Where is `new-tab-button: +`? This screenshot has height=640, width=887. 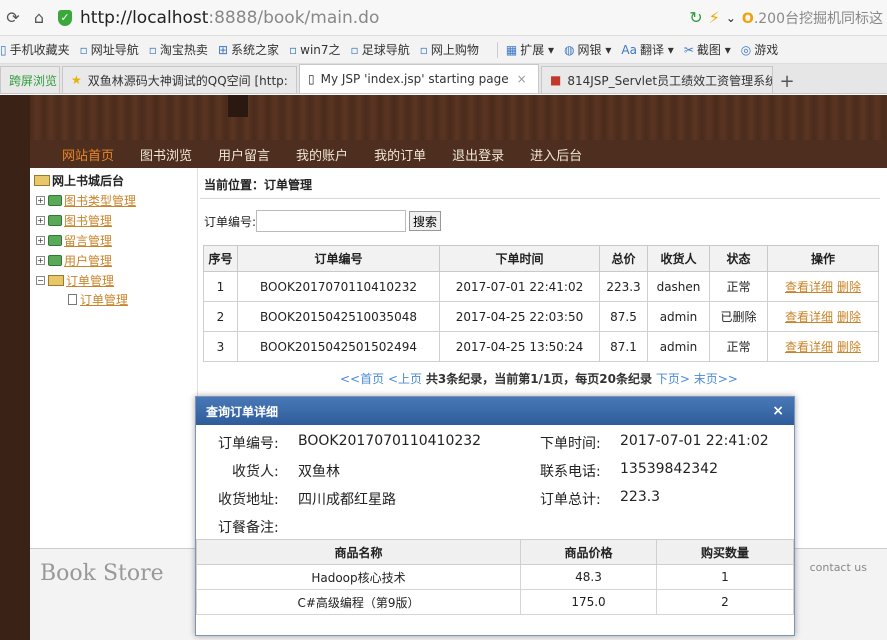
new-tab-button: + is located at coordinates (787, 81).